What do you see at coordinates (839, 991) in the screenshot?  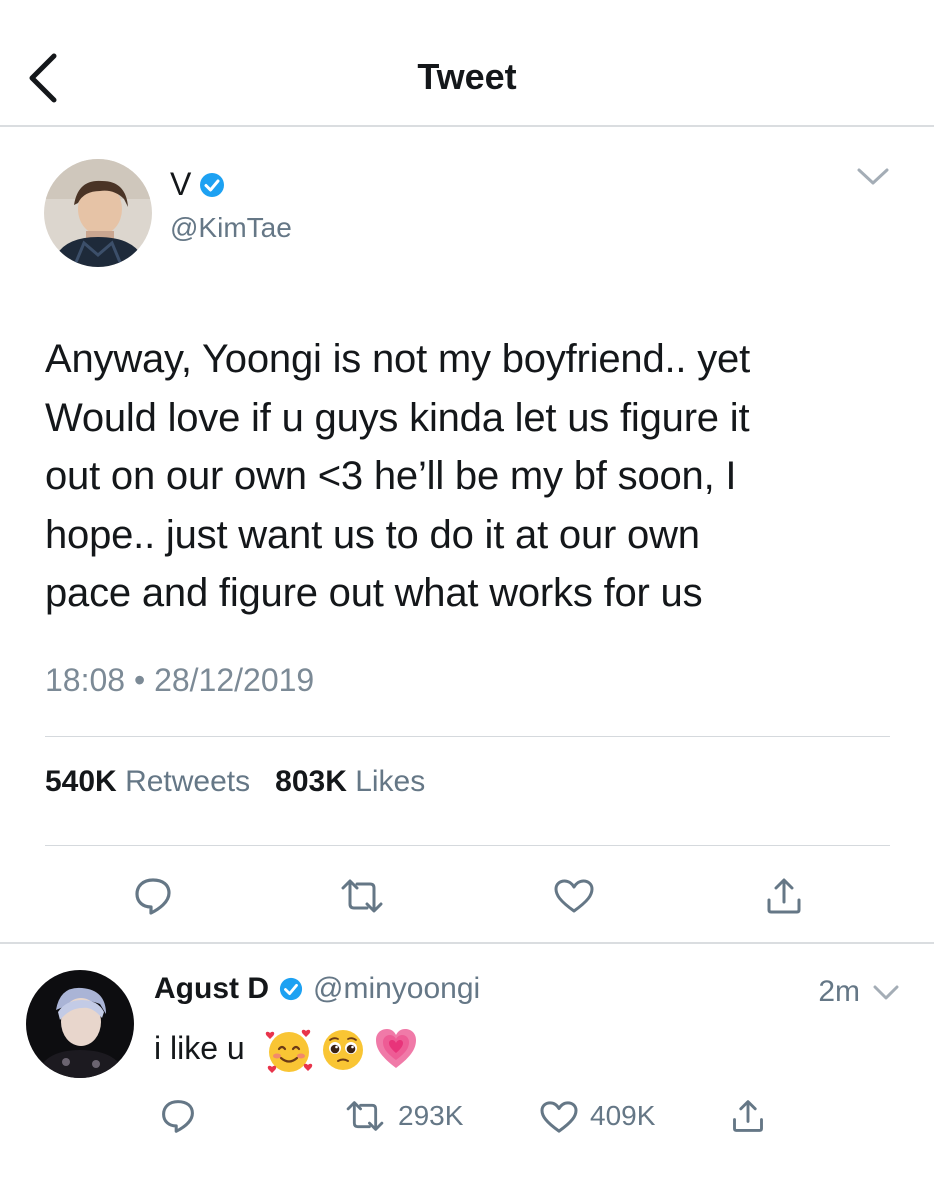 I see `reply-time: 2m` at bounding box center [839, 991].